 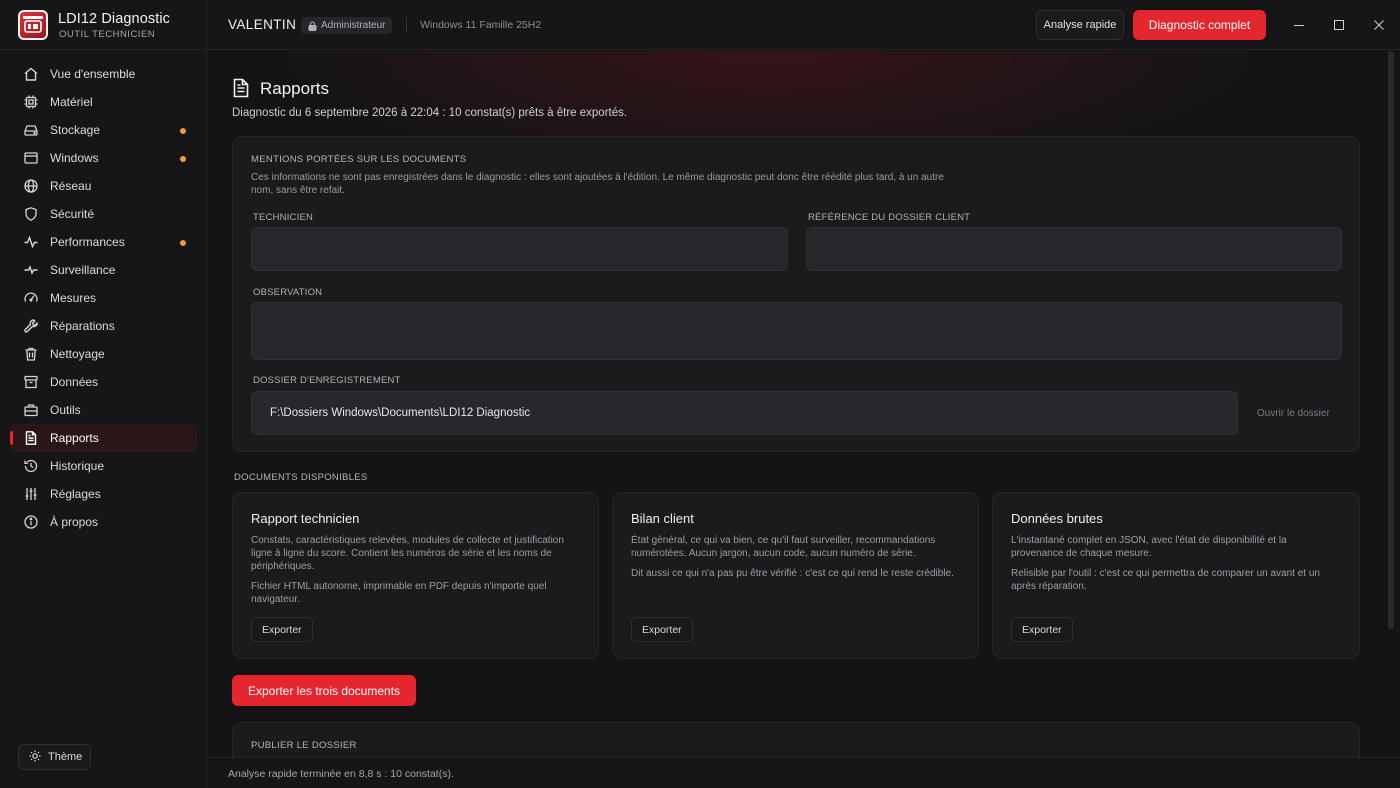 I want to click on doc-description: périphériques., so click(x=283, y=566).